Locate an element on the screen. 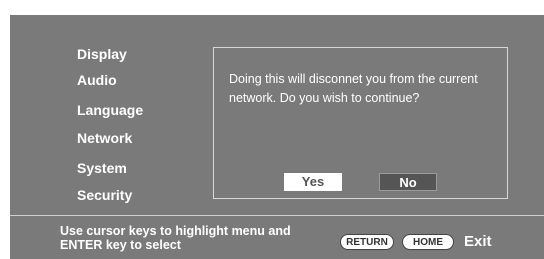  menu-item-language: Language is located at coordinates (110, 110).